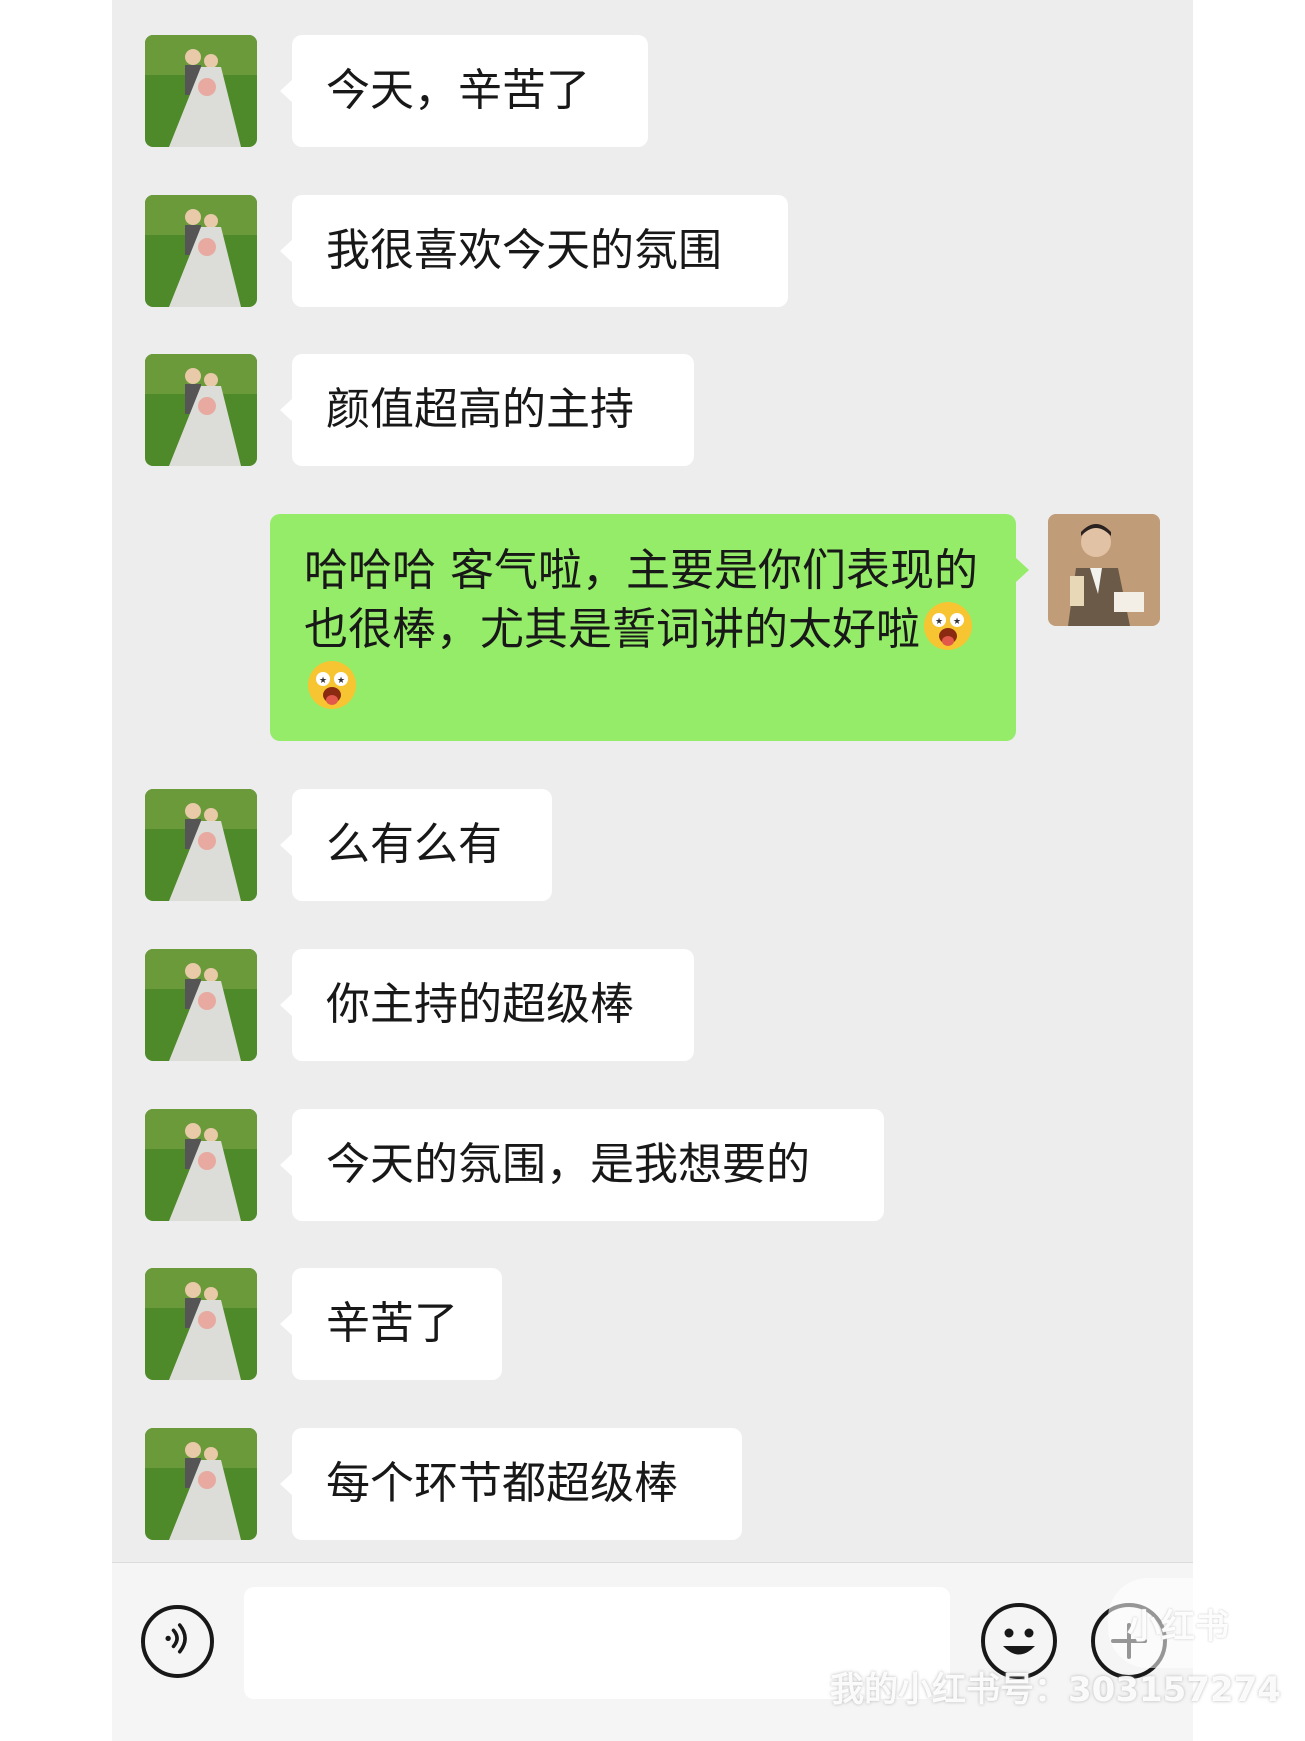 Image resolution: width=1305 pixels, height=1741 pixels. What do you see at coordinates (391, 1324) in the screenshot?
I see `message-bubble: 辛苦了` at bounding box center [391, 1324].